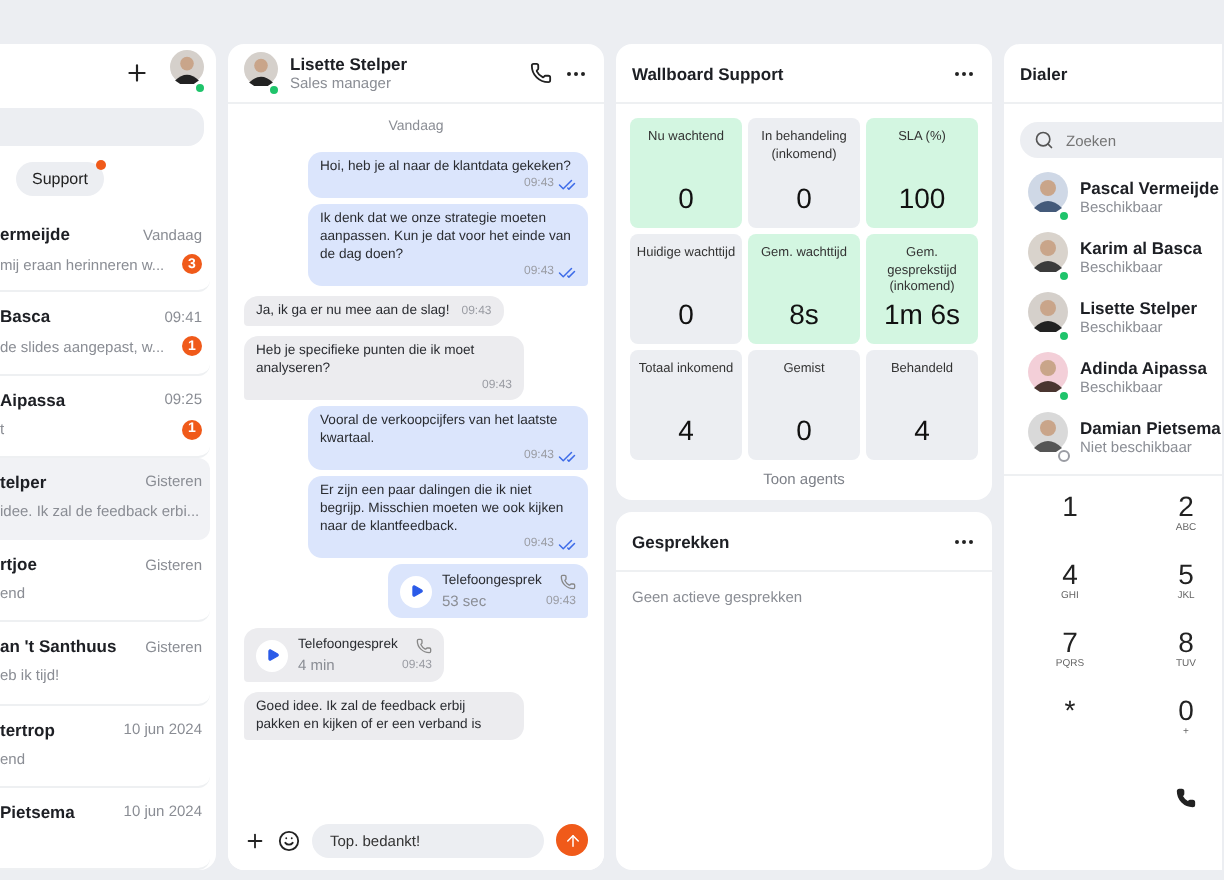 Image resolution: width=1224 pixels, height=880 pixels. Describe the element at coordinates (23, 481) in the screenshot. I see `contact-name: telper` at that location.